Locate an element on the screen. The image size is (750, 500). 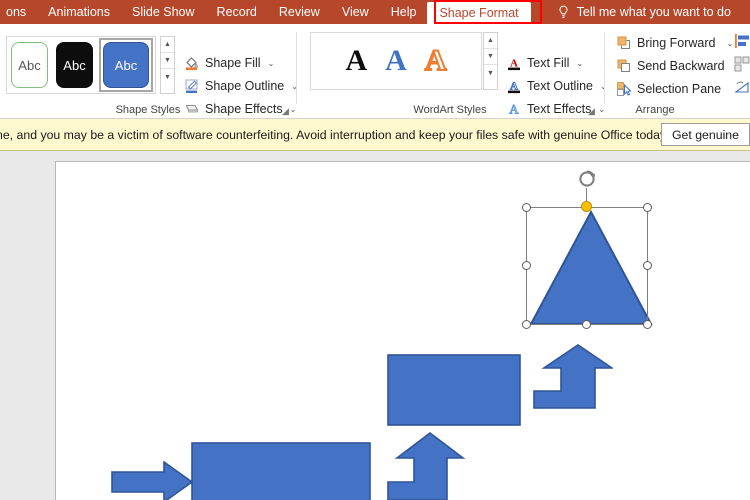
pencil-outline-icon is located at coordinates (192, 86).